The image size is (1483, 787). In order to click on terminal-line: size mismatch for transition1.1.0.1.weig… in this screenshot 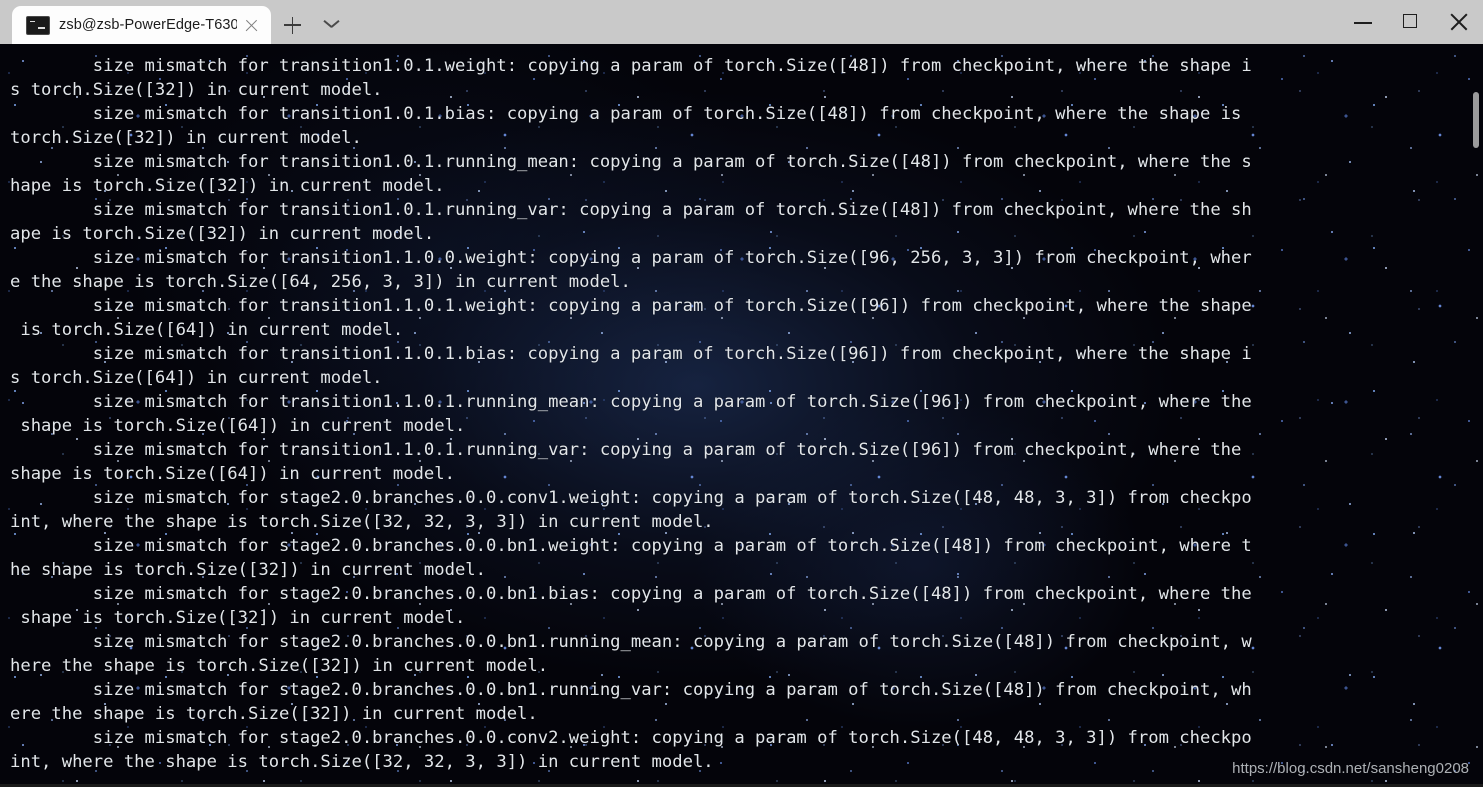, I will do `click(631, 306)`.